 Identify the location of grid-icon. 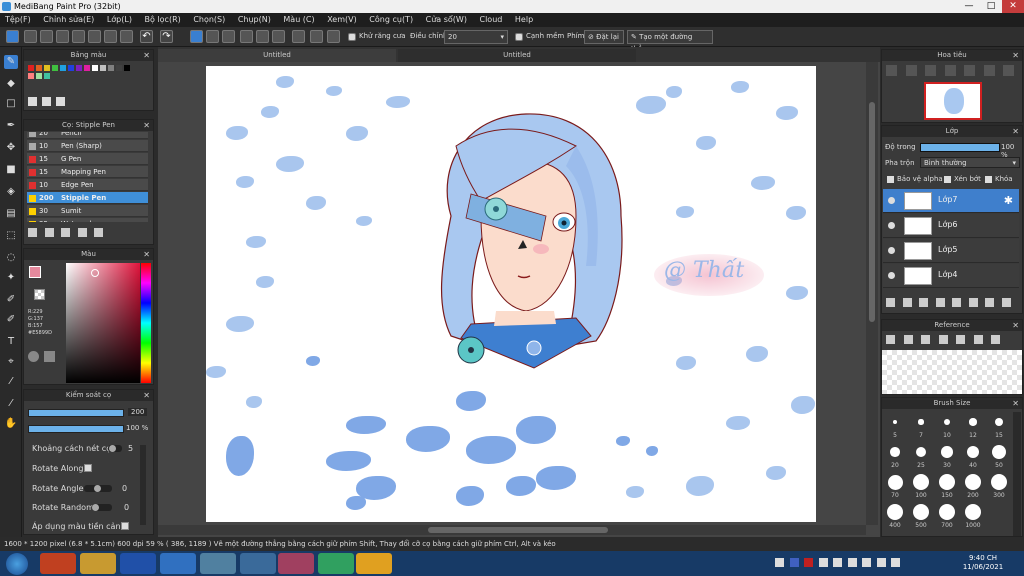
(110, 36).